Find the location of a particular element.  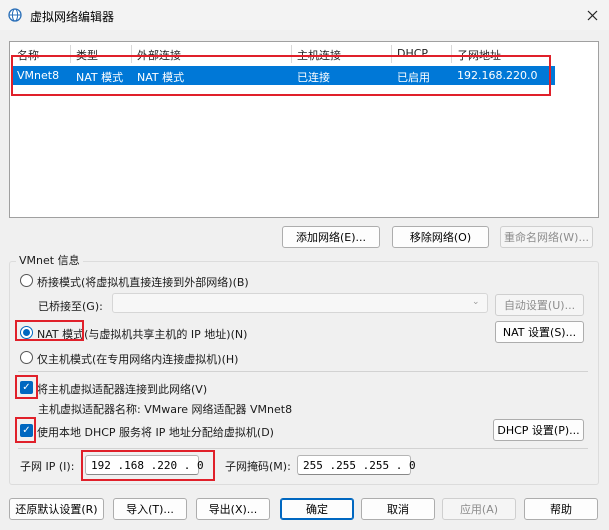

apply-button: 应用(A) is located at coordinates (479, 509).